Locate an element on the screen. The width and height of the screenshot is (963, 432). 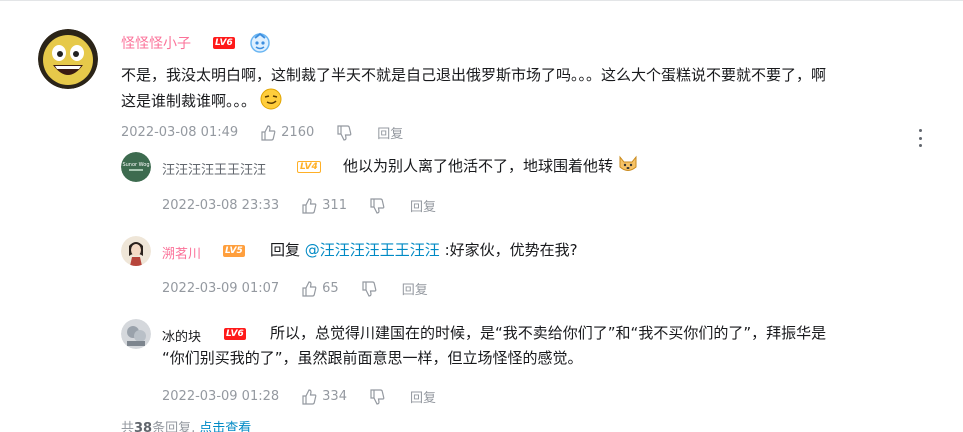
like-button: 311 is located at coordinates (324, 205).